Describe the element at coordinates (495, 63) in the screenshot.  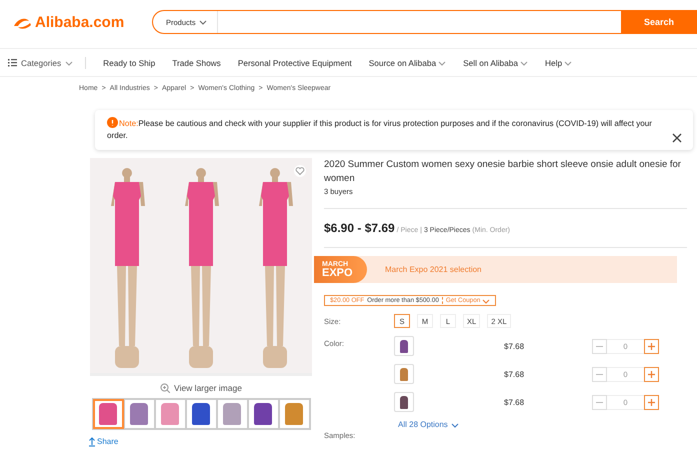
I see `nav-link: Sell on Alibaba` at that location.